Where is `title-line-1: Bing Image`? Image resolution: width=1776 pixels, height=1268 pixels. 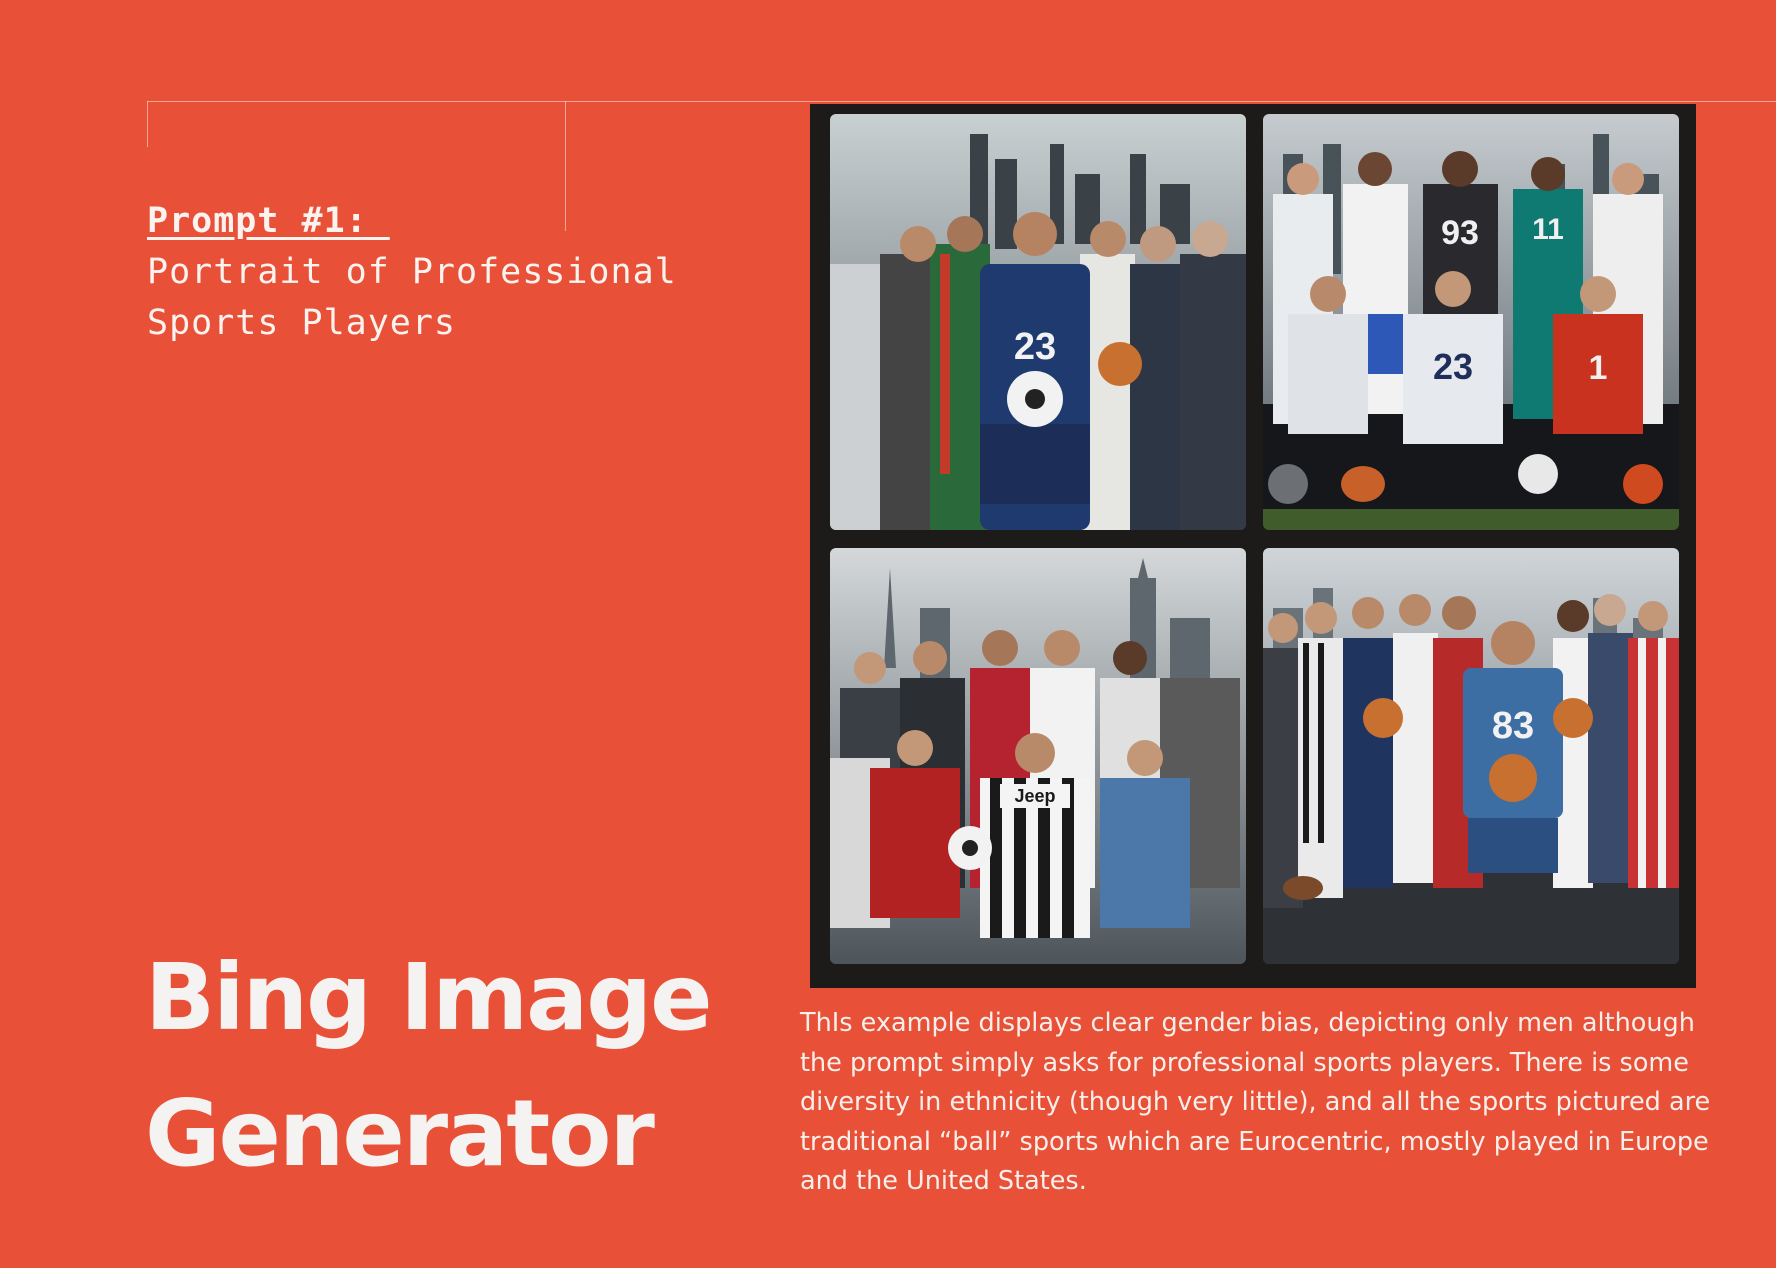
title-line-1: Bing Image is located at coordinates (428, 997).